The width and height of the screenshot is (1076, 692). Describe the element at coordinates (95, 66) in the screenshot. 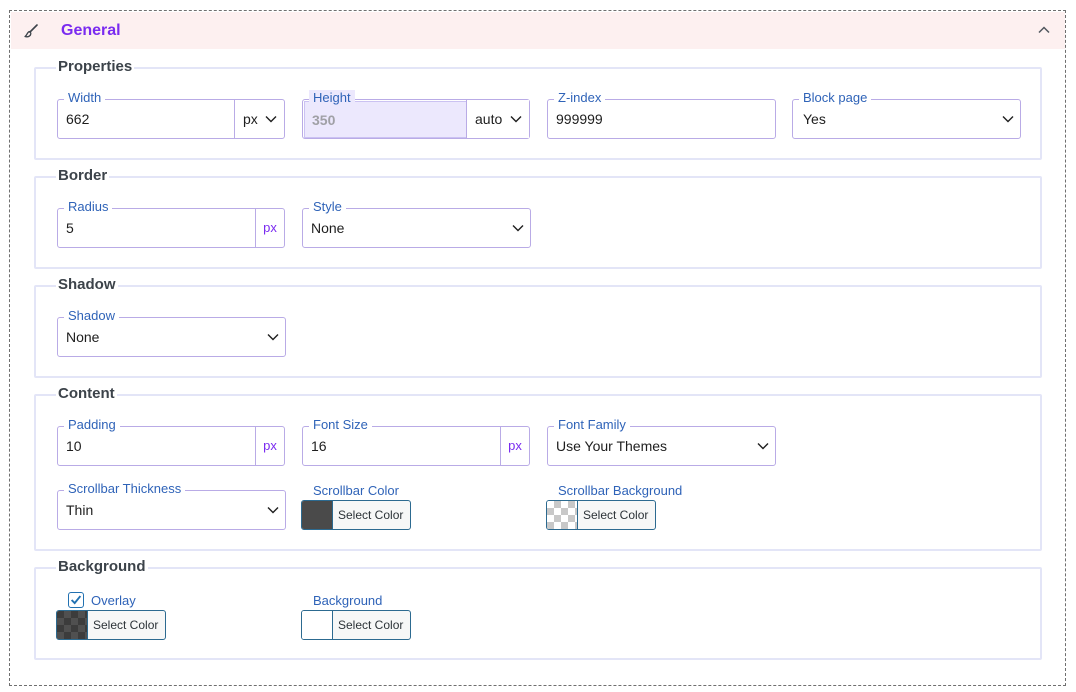

I see `properties-legend: Properties` at that location.